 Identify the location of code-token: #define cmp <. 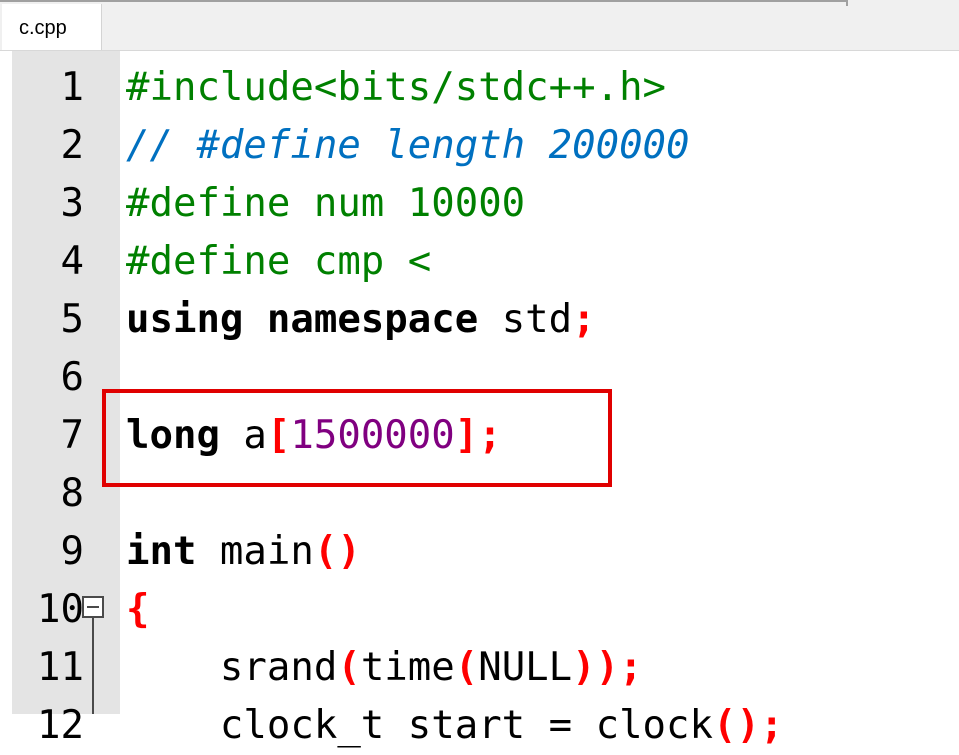
(279, 261).